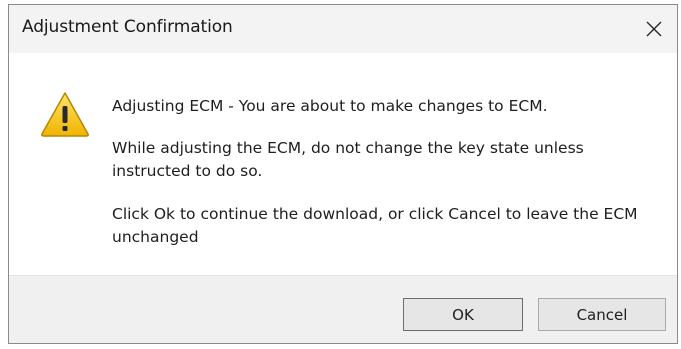 The height and width of the screenshot is (349, 681). Describe the element at coordinates (127, 27) in the screenshot. I see `dialog-title: Adjustment Confirmation` at that location.